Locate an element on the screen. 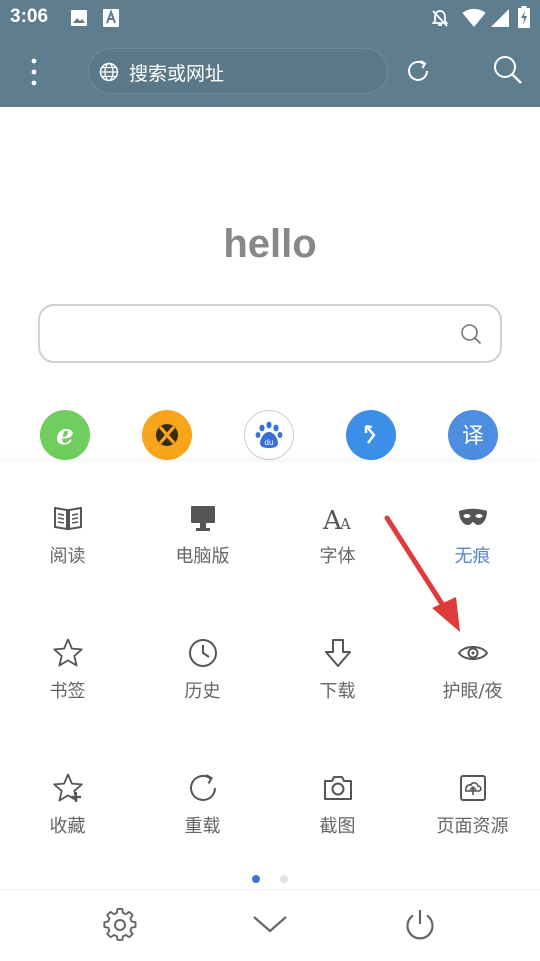 The image size is (540, 961). eye-icon is located at coordinates (473, 653).